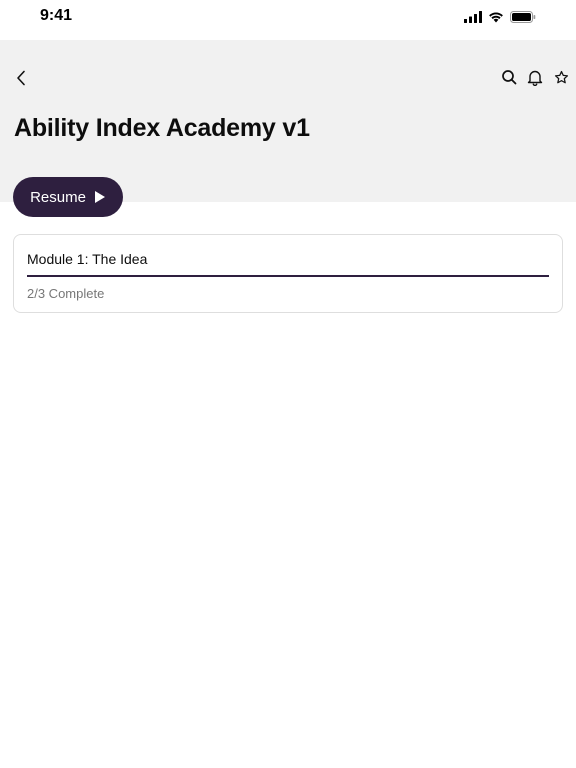 The image size is (576, 768). I want to click on module-progress-fill, so click(288, 276).